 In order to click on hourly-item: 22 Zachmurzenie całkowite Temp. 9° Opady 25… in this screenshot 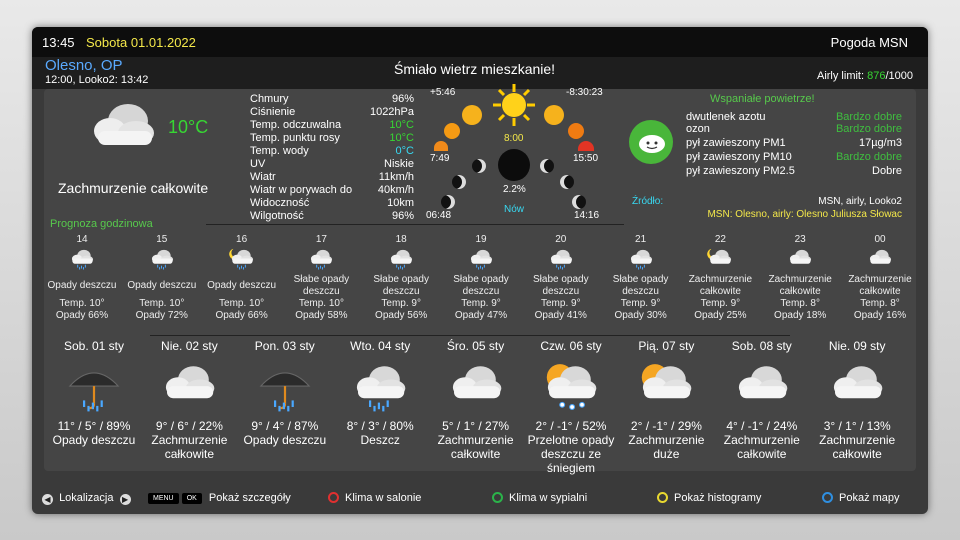, I will do `click(720, 278)`.